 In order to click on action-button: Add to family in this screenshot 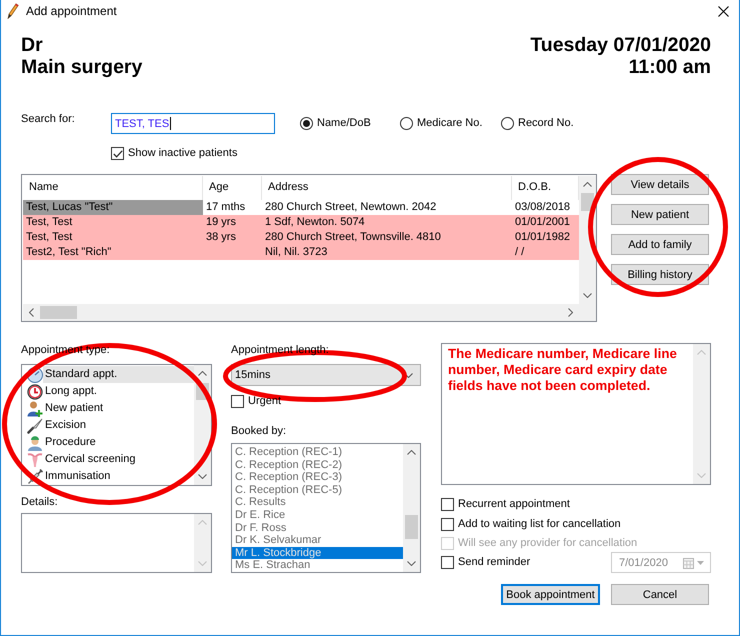, I will do `click(660, 244)`.